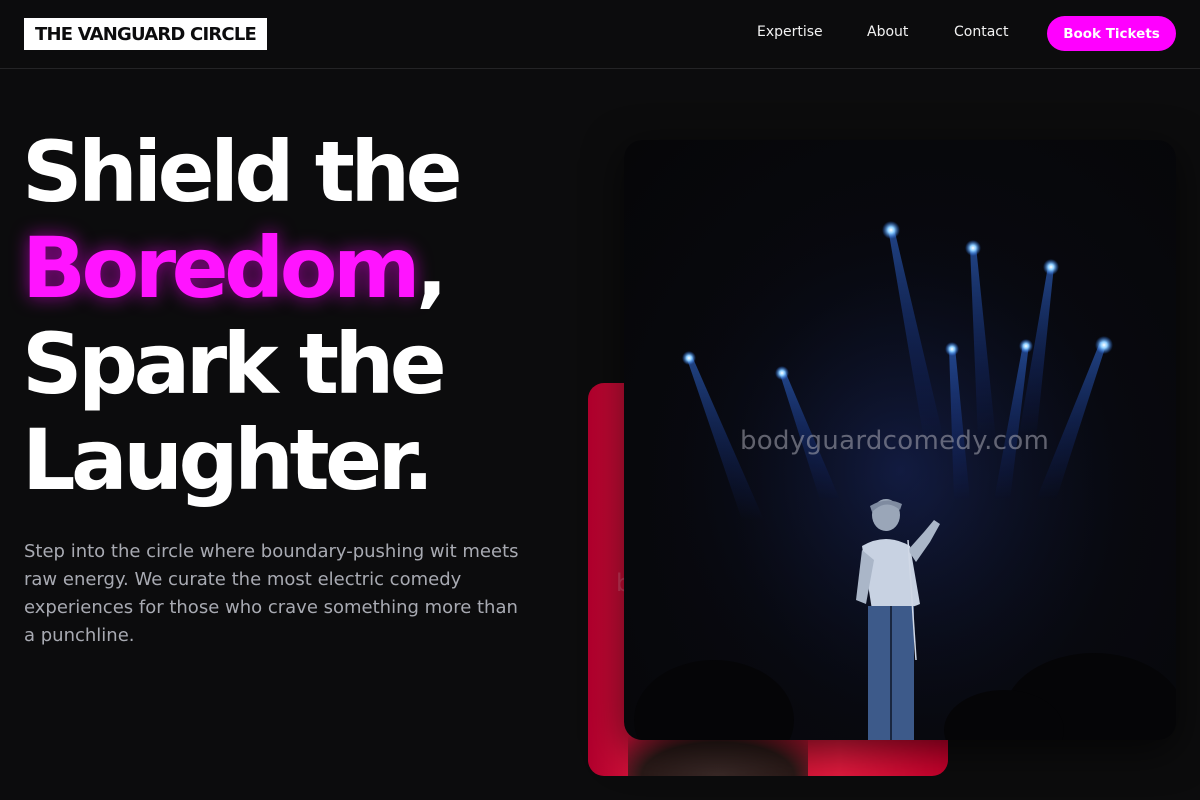 The height and width of the screenshot is (800, 1200). Describe the element at coordinates (145, 34) in the screenshot. I see `site-logo: THE VANGUARD CIRCLE` at that location.